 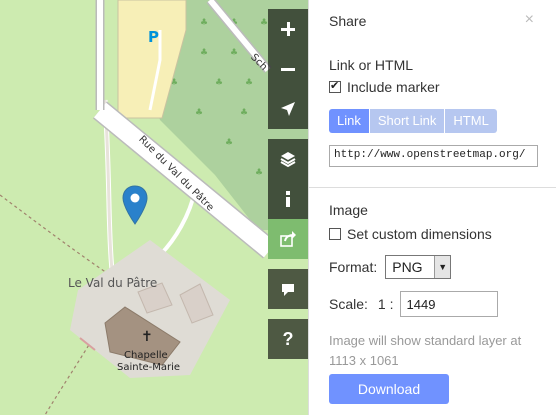 I want to click on comment-icon, so click(x=288, y=290).